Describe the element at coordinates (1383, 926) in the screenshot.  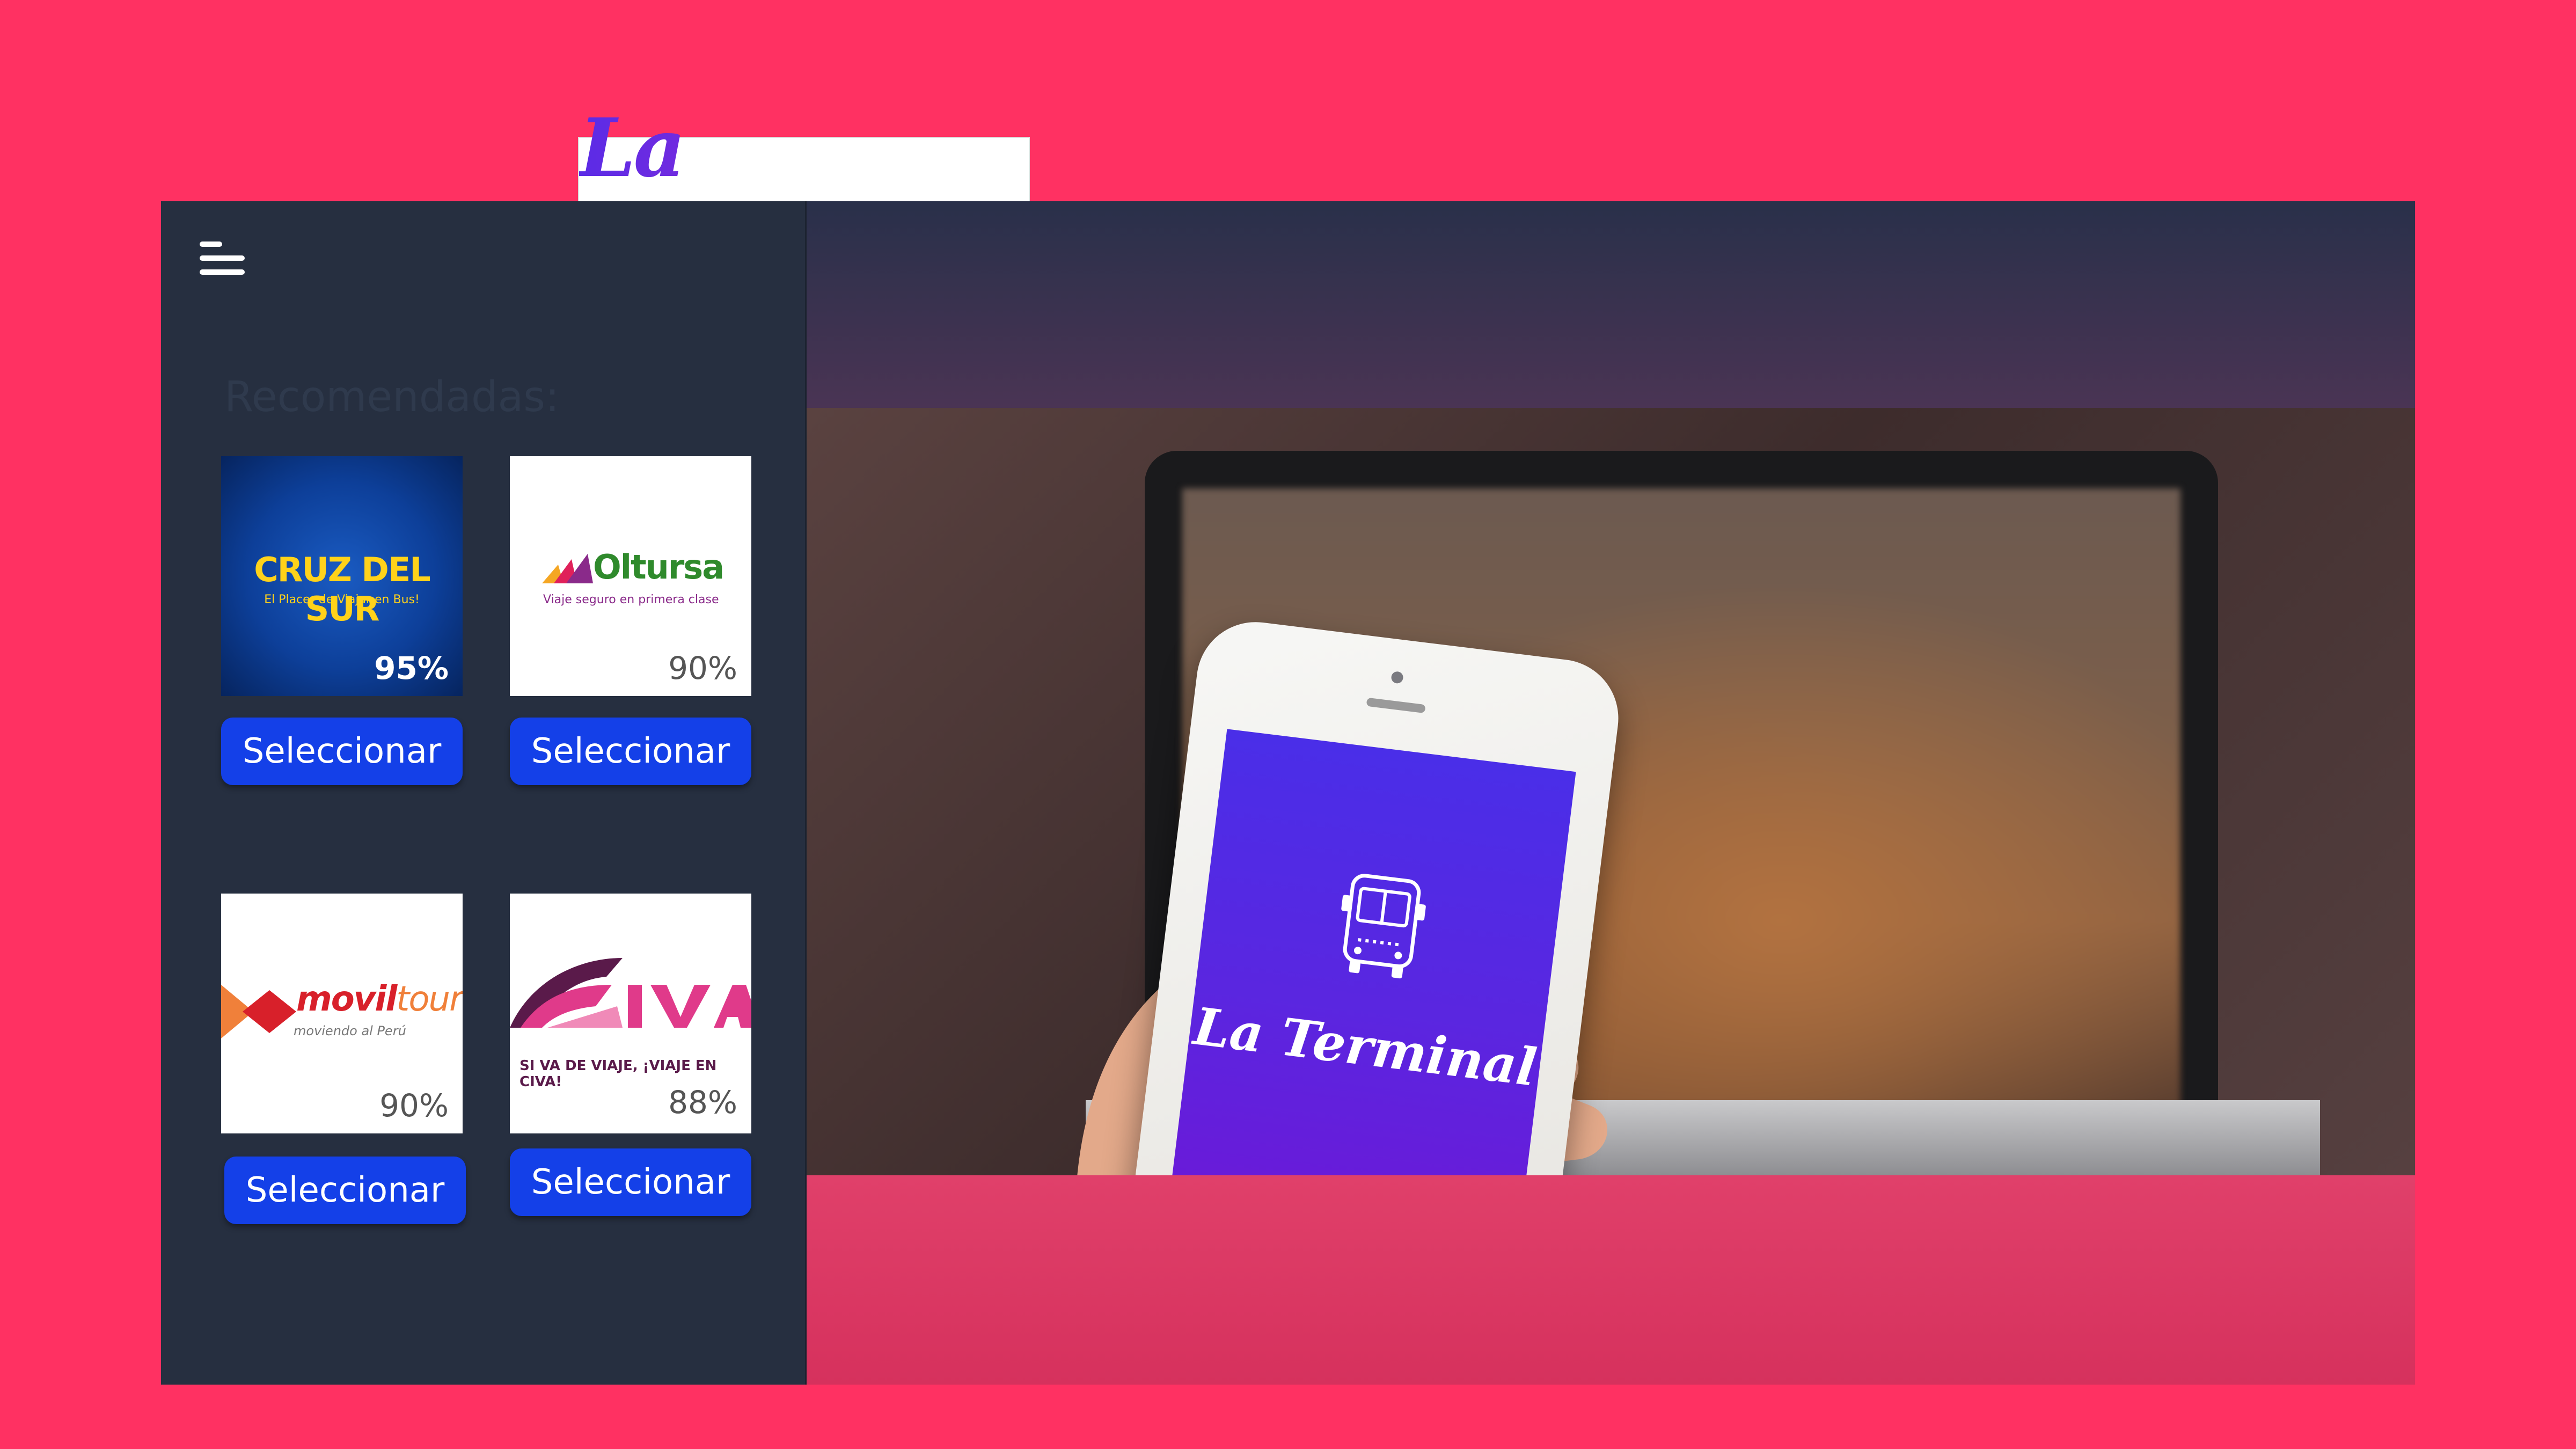
I see `bus-icon` at that location.